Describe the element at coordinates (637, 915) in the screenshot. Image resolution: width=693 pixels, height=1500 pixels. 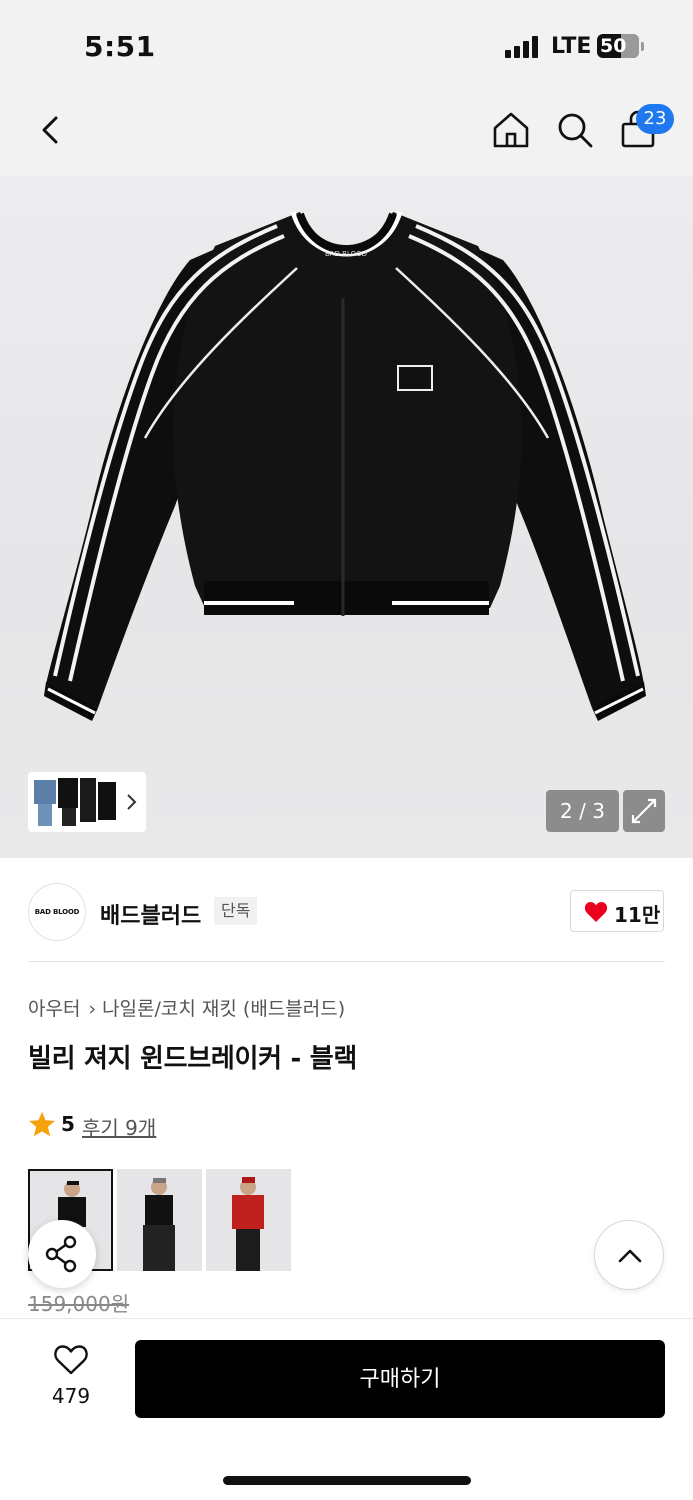
I see `brand-like-count: 11만` at that location.